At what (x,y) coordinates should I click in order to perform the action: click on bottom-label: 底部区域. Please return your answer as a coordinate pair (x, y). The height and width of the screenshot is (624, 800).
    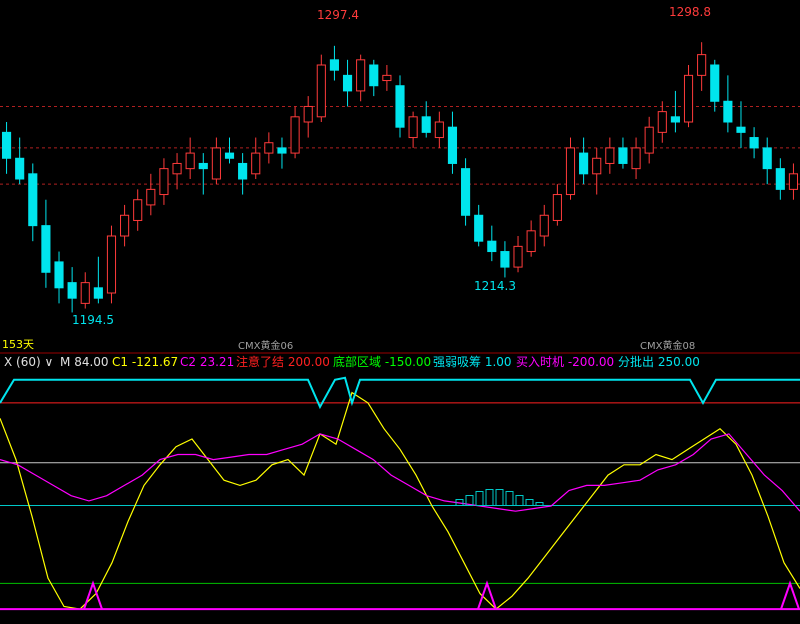
    Looking at the image, I should click on (357, 362).